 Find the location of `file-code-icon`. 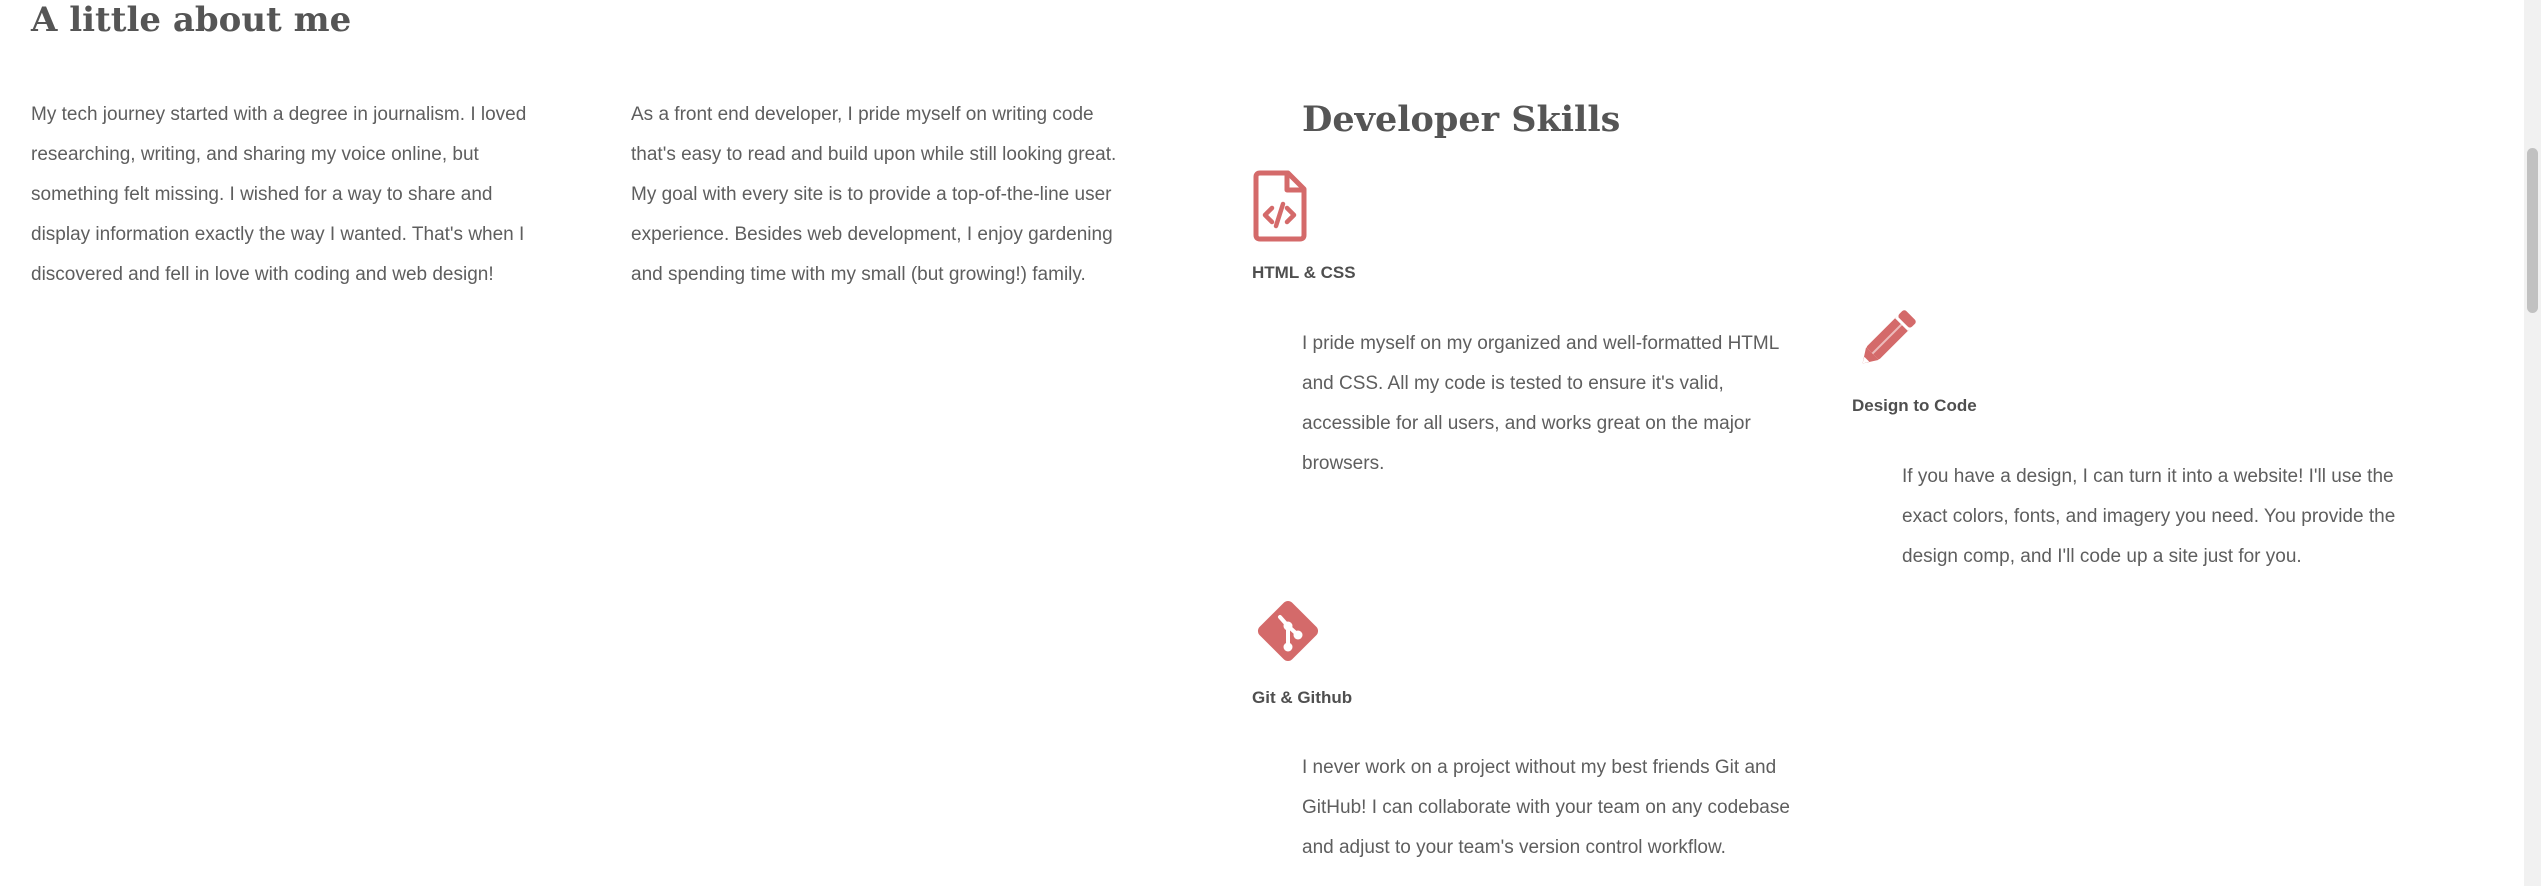

file-code-icon is located at coordinates (1280, 206).